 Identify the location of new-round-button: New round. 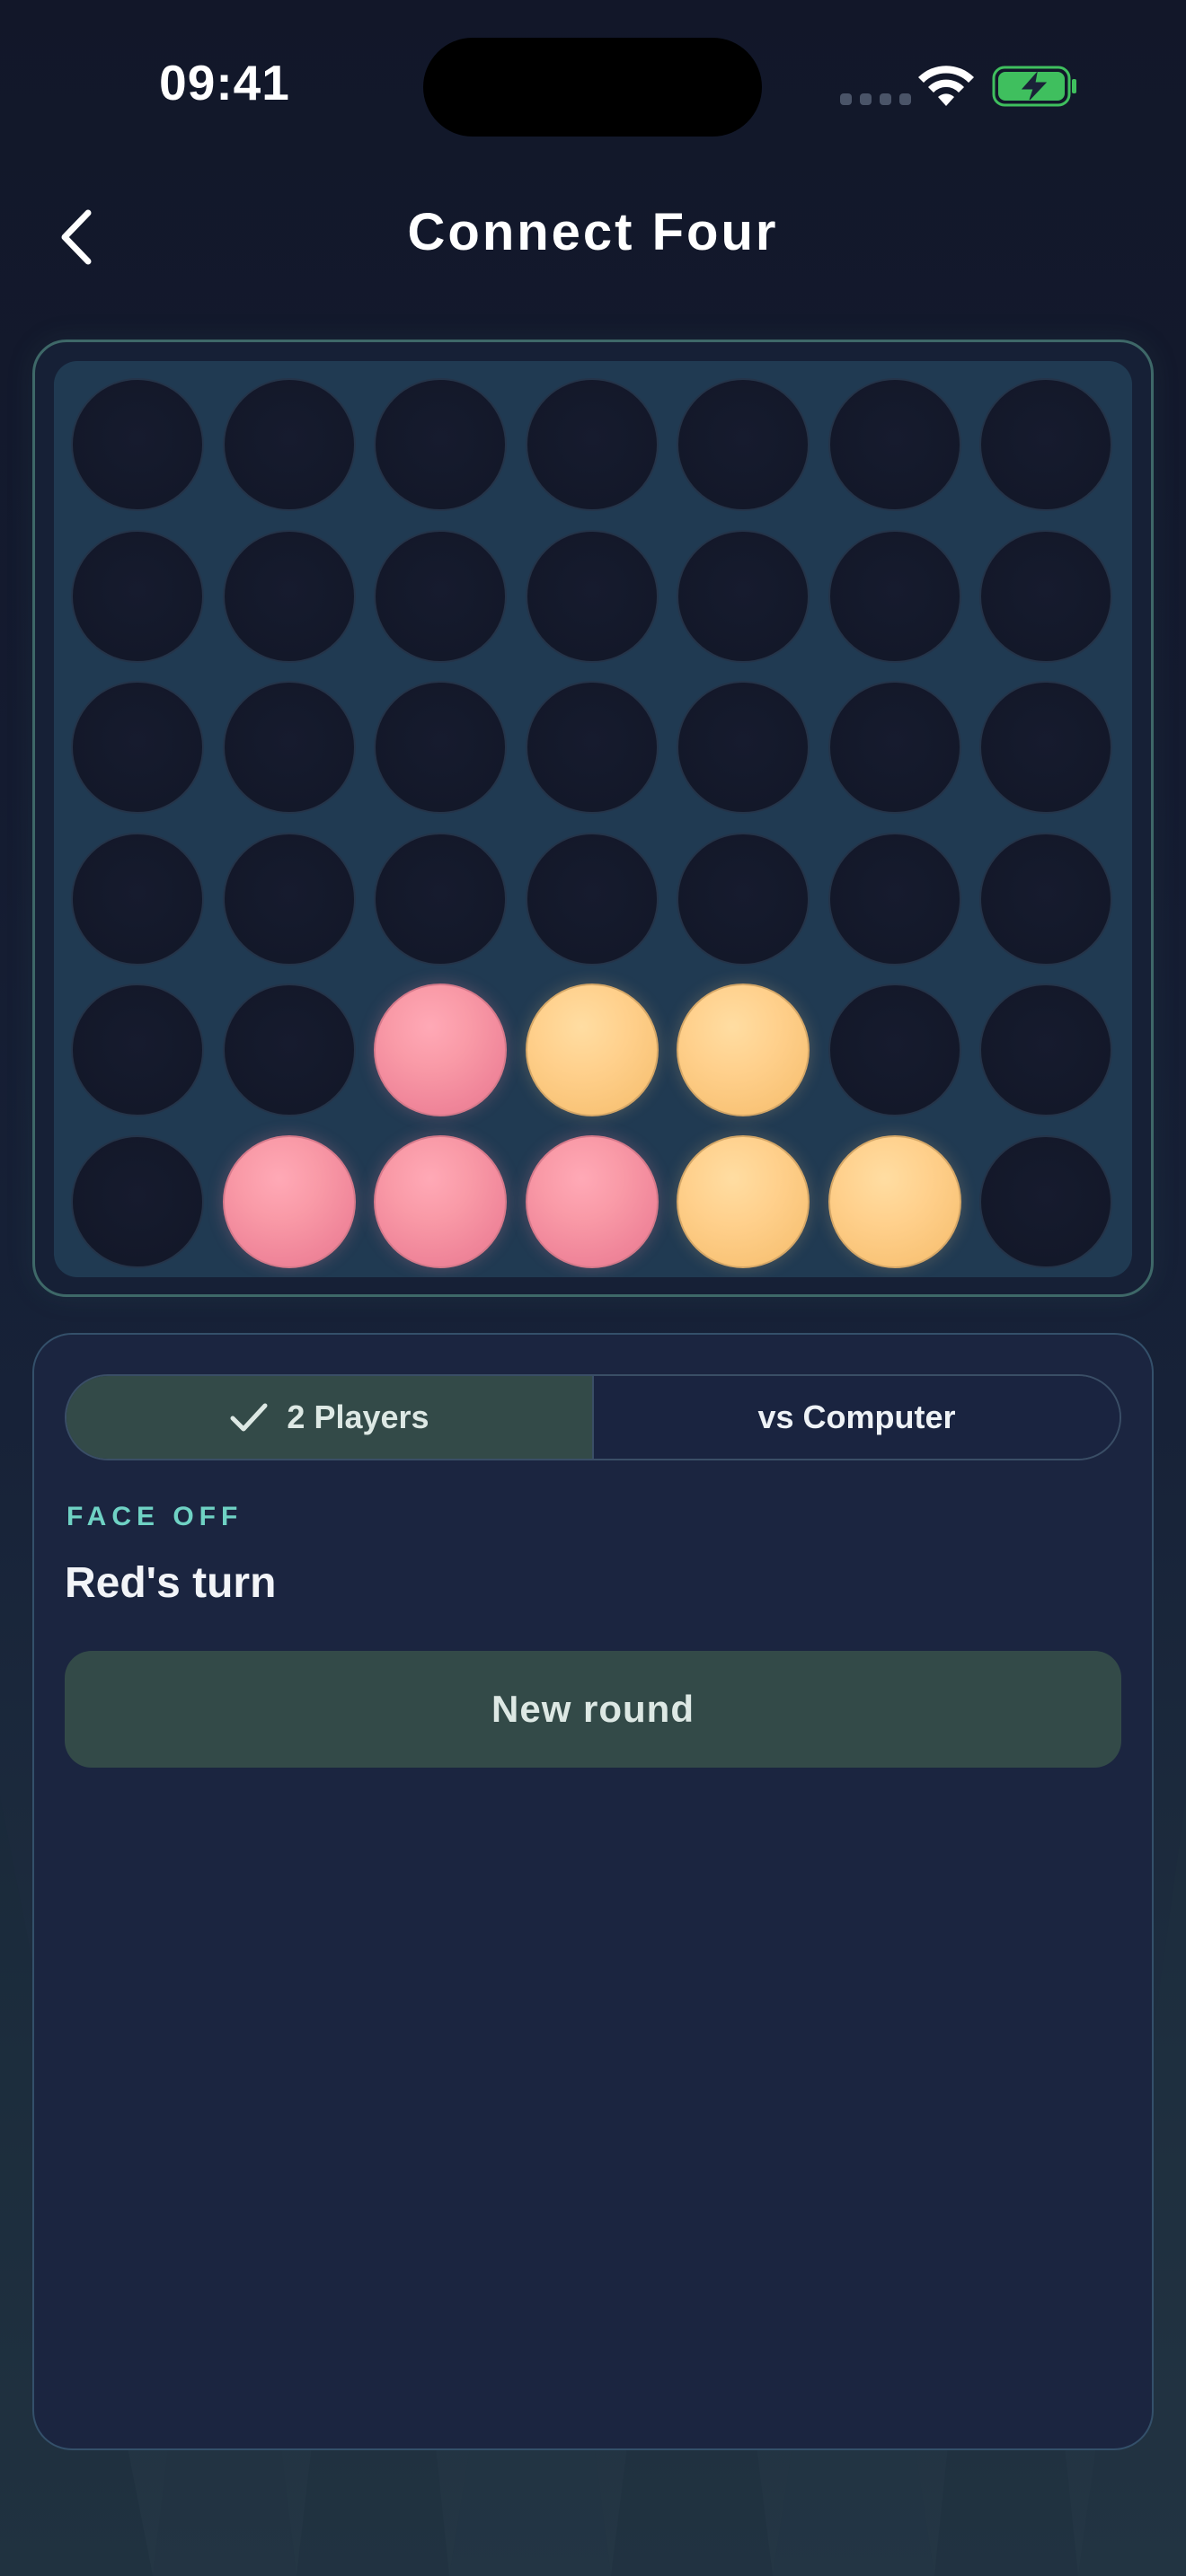
(593, 1709).